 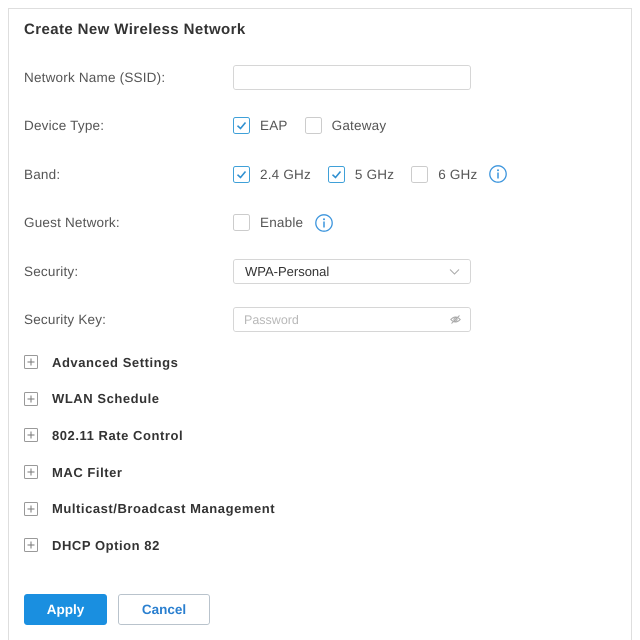 I want to click on panel-title: Create New Wireless Network, so click(x=135, y=30).